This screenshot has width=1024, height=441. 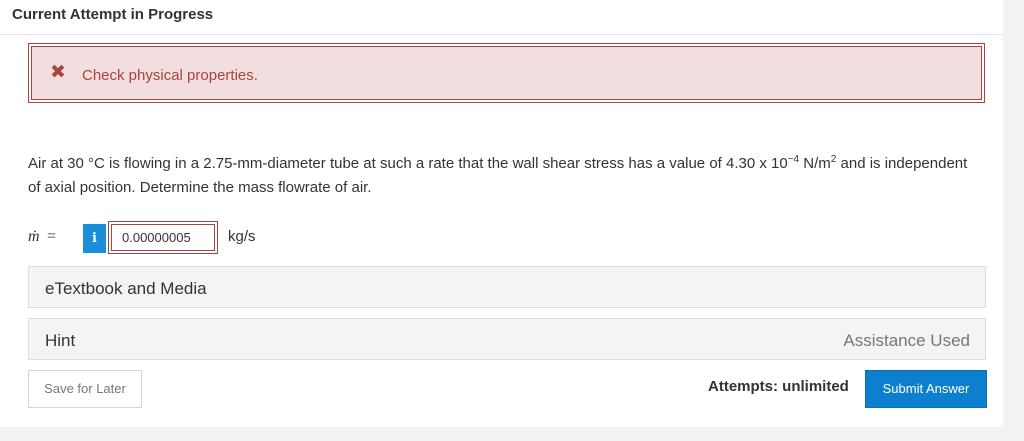 I want to click on hint-label: Hint, so click(x=60, y=340).